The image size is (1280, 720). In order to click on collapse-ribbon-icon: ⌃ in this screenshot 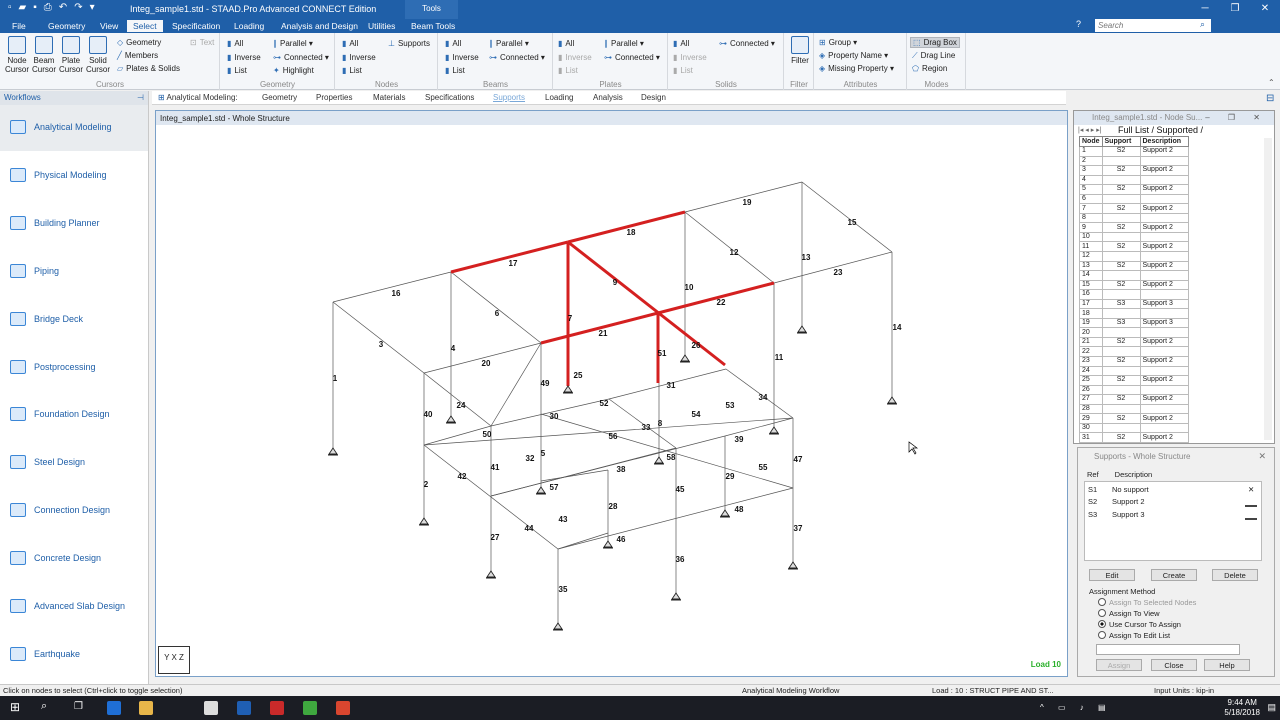, I will do `click(1271, 82)`.